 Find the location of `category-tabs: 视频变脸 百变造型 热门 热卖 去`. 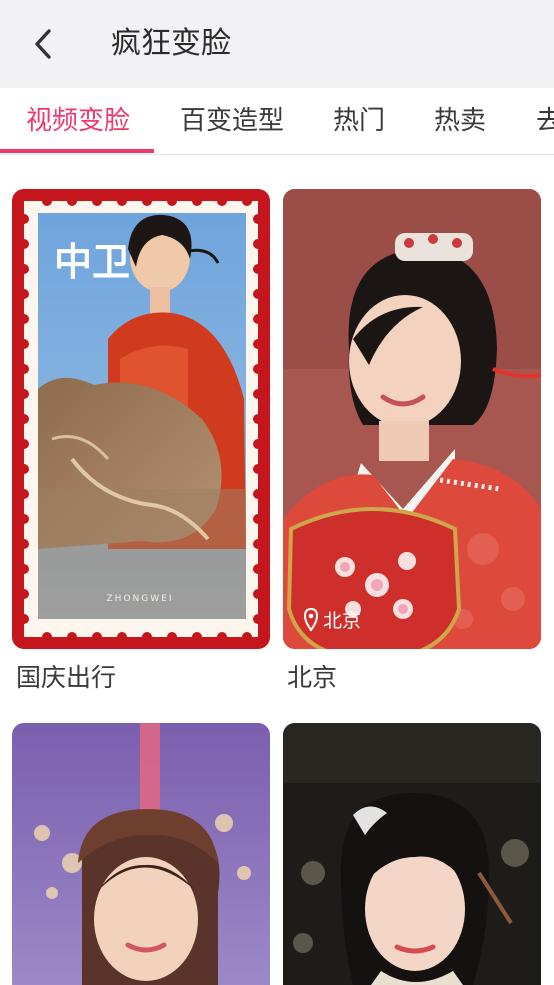

category-tabs: 视频变脸 百变造型 热门 热卖 去 is located at coordinates (277, 121).